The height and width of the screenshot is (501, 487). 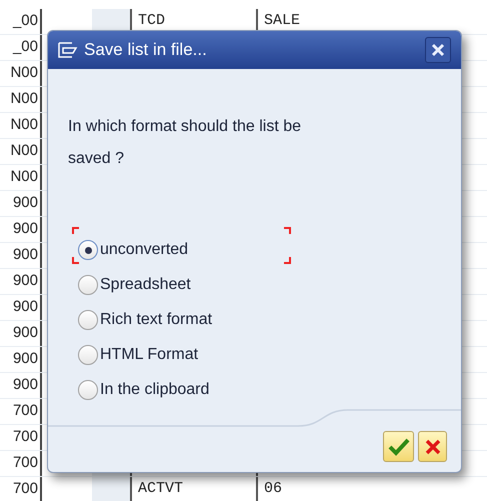 I want to click on radio-option: Spreadsheet, so click(x=134, y=285).